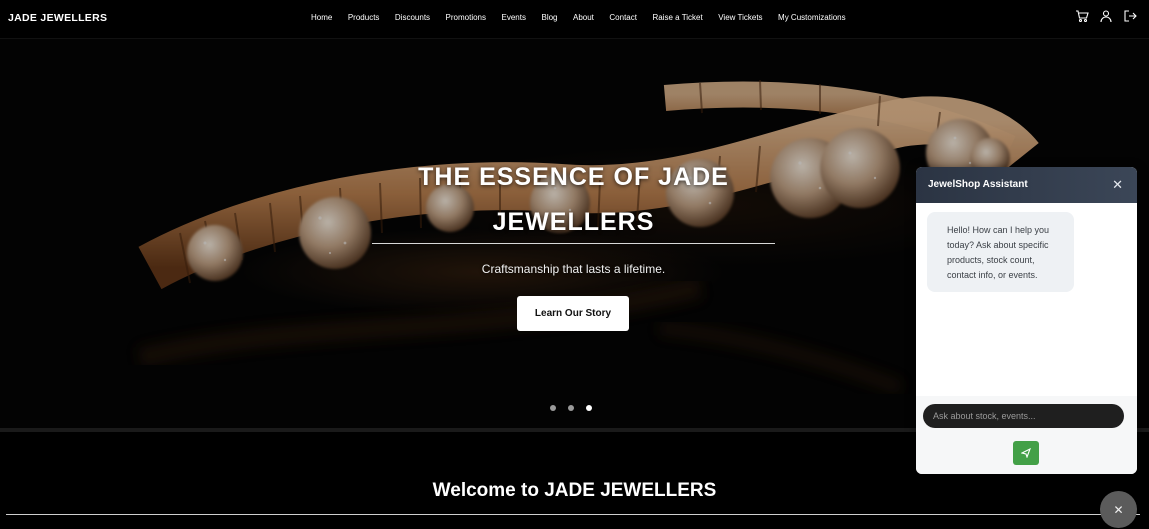 Image resolution: width=1149 pixels, height=529 pixels. I want to click on chat-title: JewelShop Assistant, so click(978, 184).